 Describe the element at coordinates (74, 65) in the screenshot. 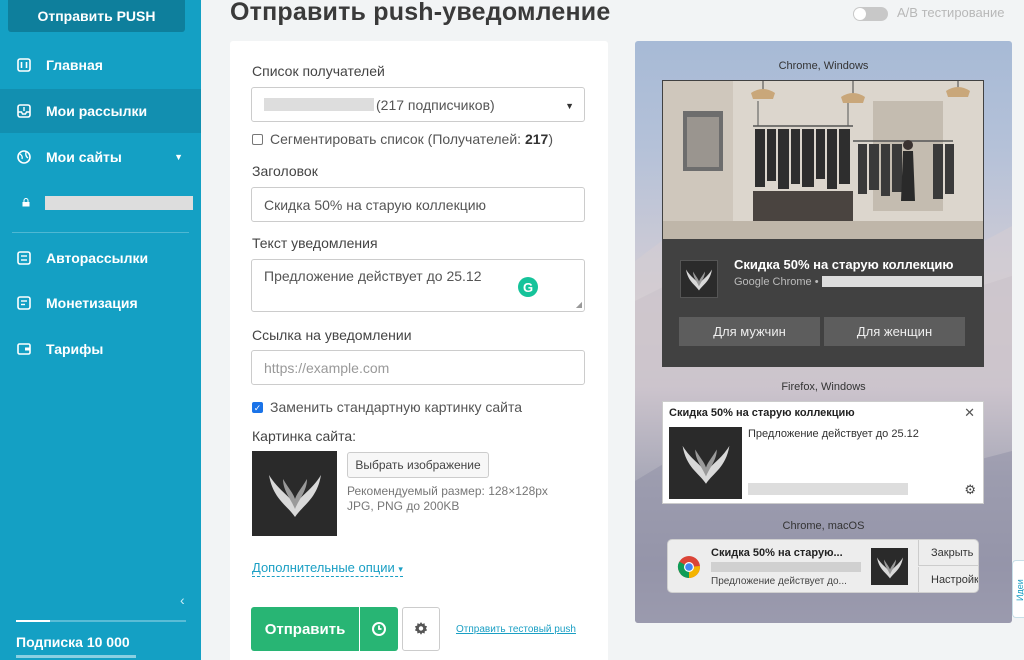

I see `sidebar-item-label: Главная` at that location.